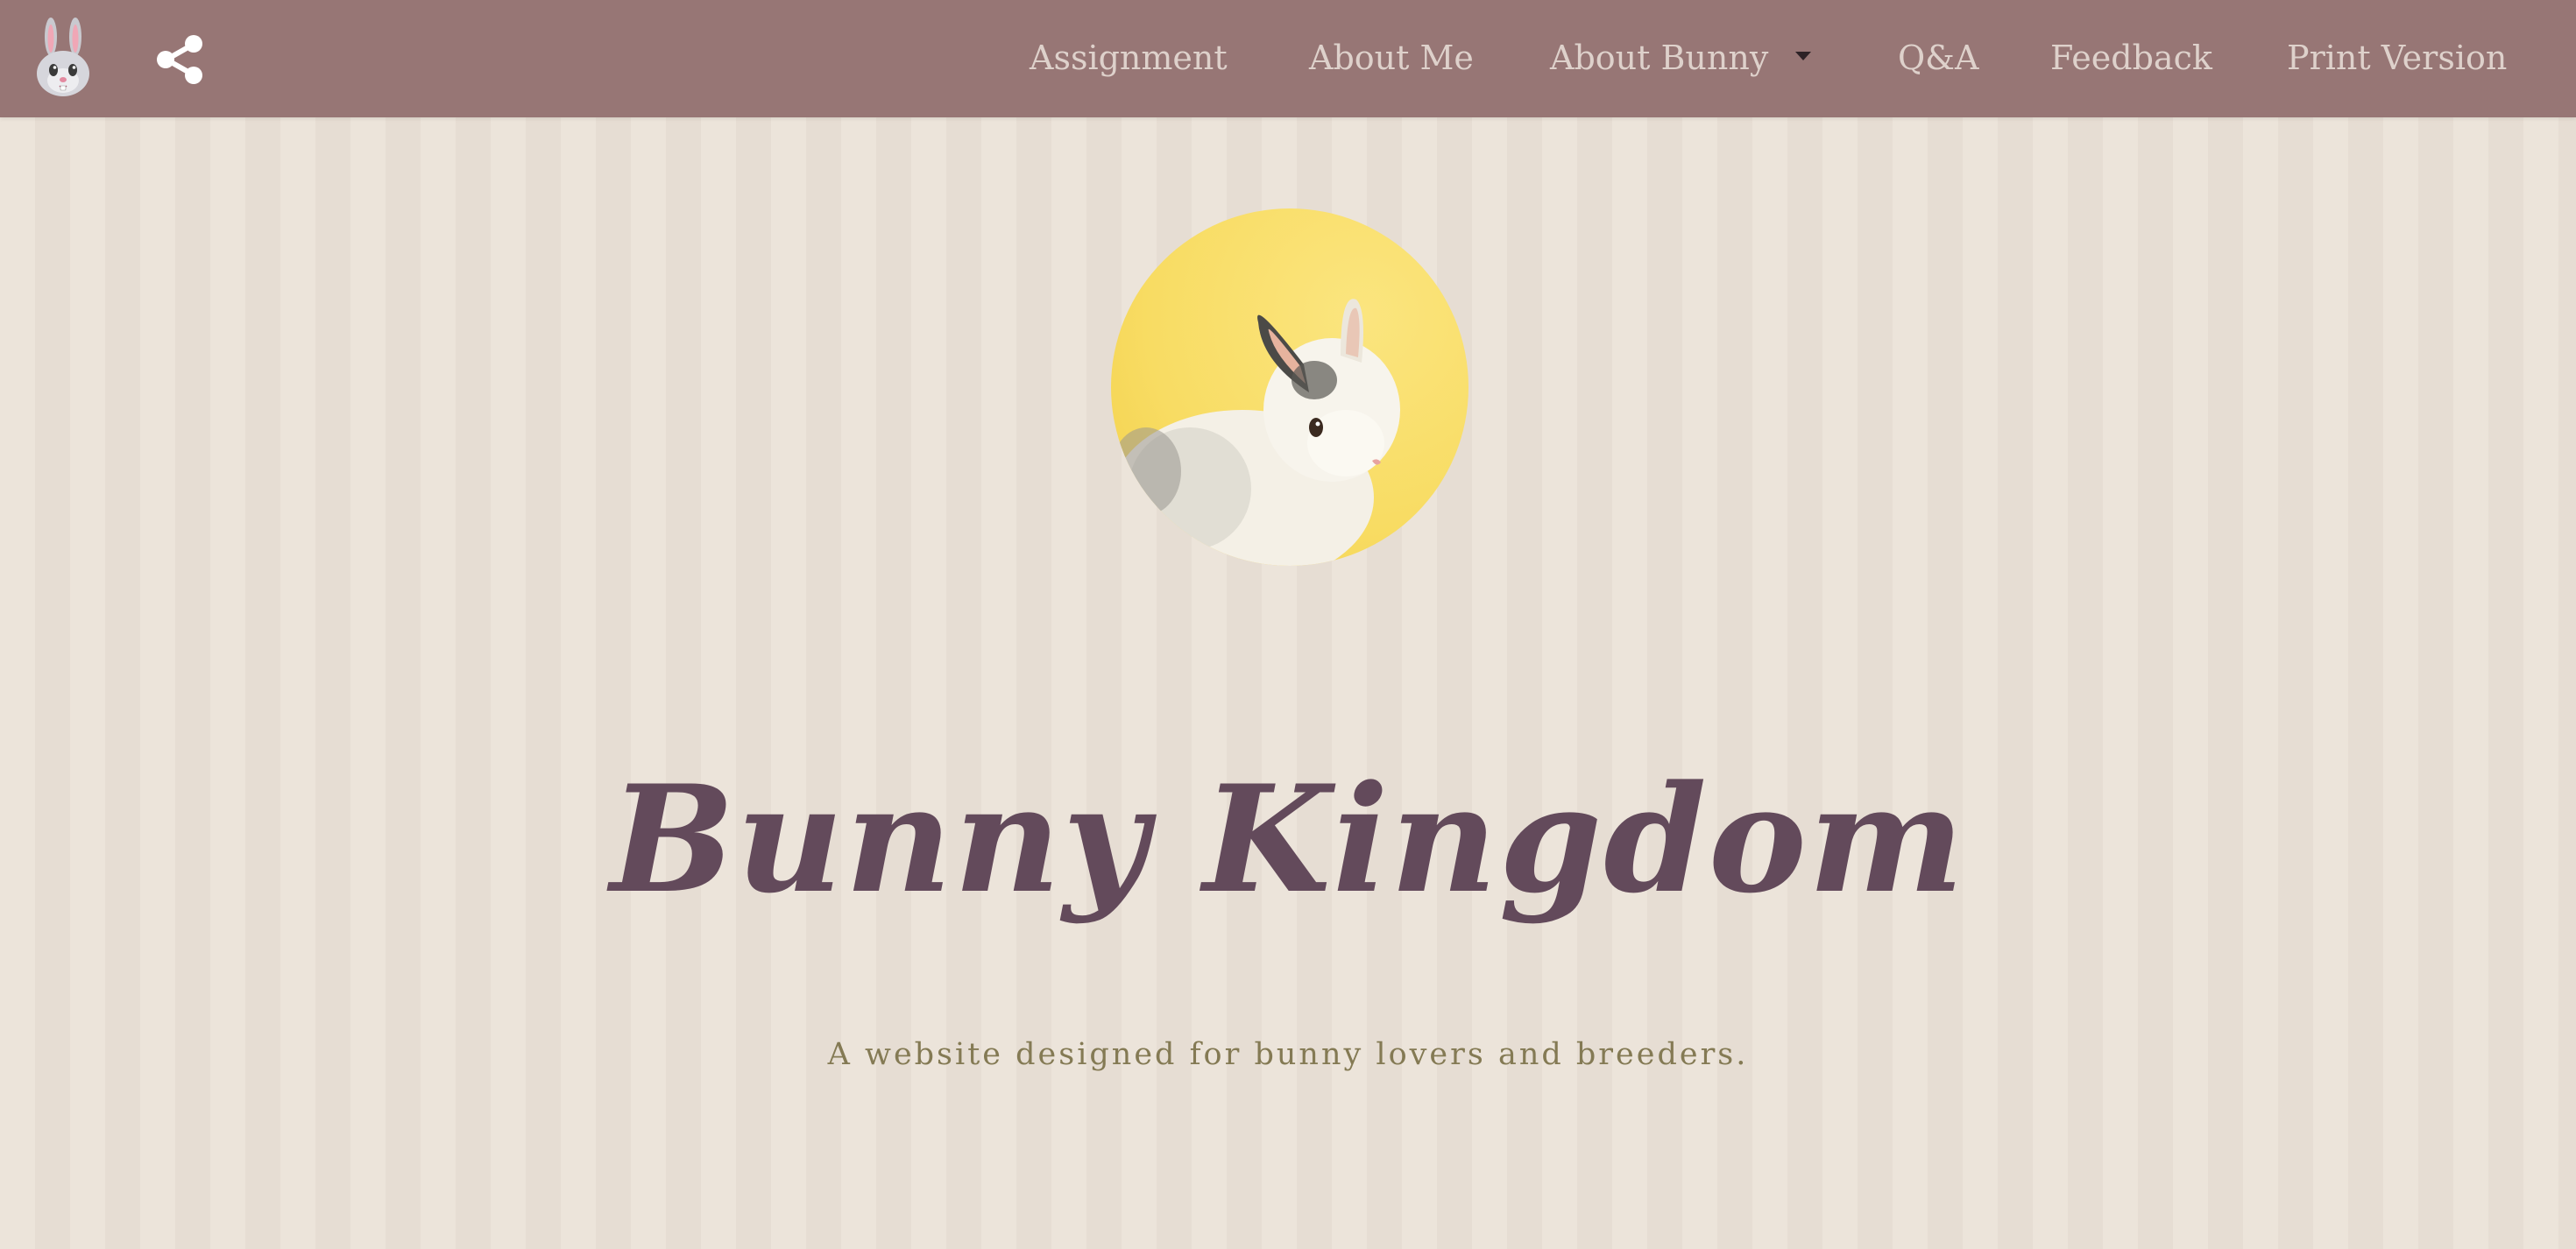 This screenshot has width=2576, height=1249. Describe the element at coordinates (1391, 57) in the screenshot. I see `nav-about-me: About Me` at that location.